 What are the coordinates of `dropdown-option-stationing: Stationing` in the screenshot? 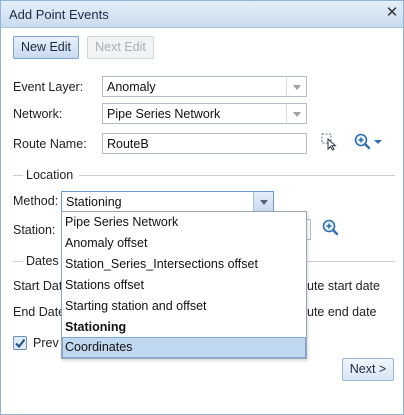 It's located at (184, 327).